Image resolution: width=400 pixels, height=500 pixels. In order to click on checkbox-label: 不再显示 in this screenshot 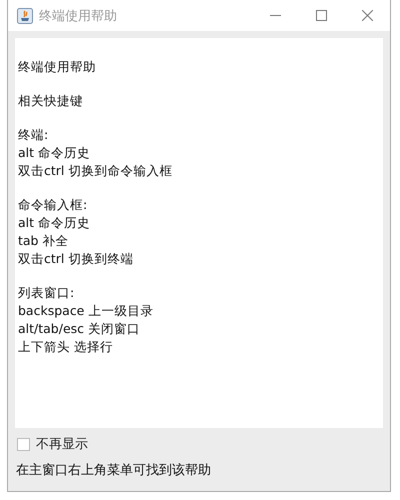, I will do `click(62, 444)`.